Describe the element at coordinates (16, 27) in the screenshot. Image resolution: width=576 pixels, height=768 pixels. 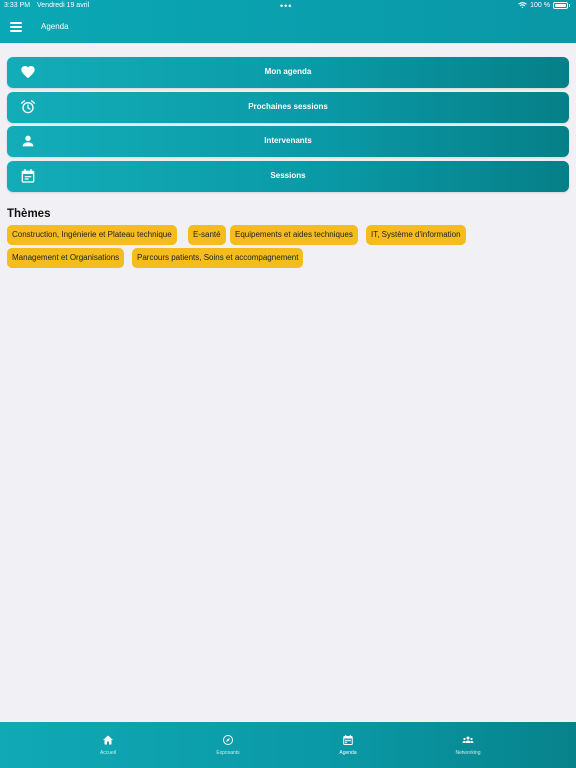
I see `hamburger-icon` at that location.